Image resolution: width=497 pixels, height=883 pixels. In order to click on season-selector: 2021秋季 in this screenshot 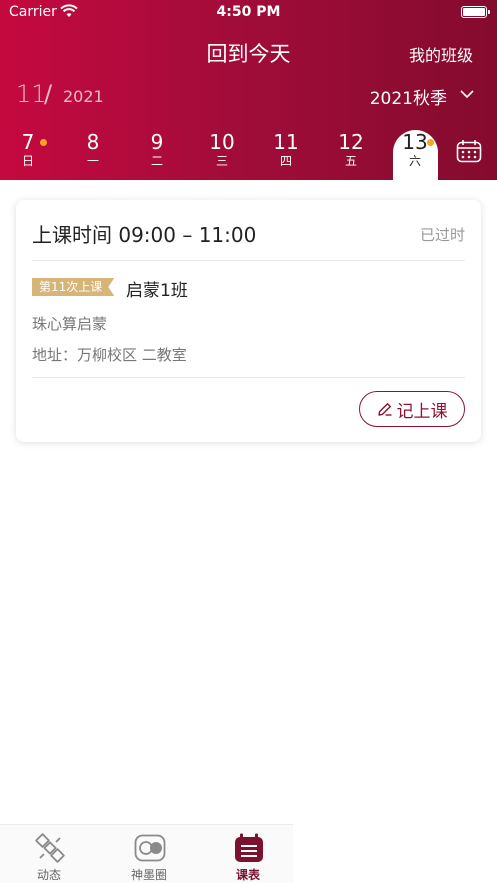, I will do `click(408, 96)`.